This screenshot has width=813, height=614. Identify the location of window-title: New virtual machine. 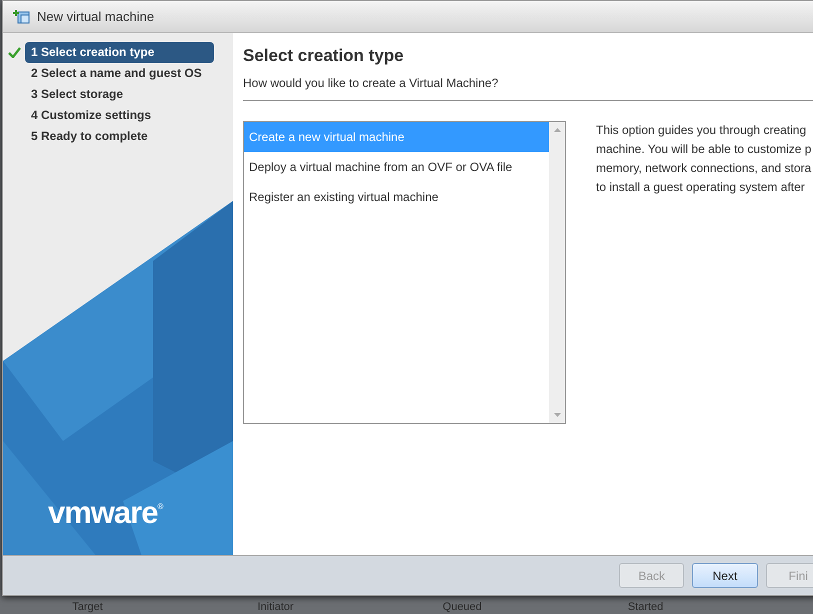
(95, 17).